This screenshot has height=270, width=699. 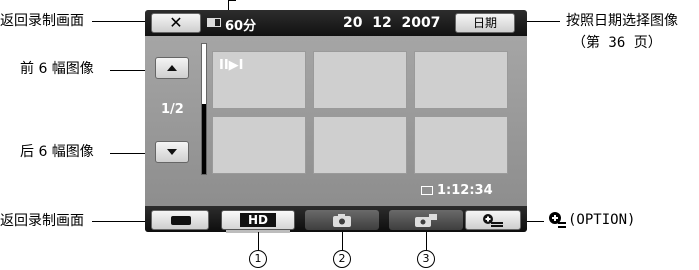 I want to click on battery-remaining: 60分, so click(x=241, y=26).